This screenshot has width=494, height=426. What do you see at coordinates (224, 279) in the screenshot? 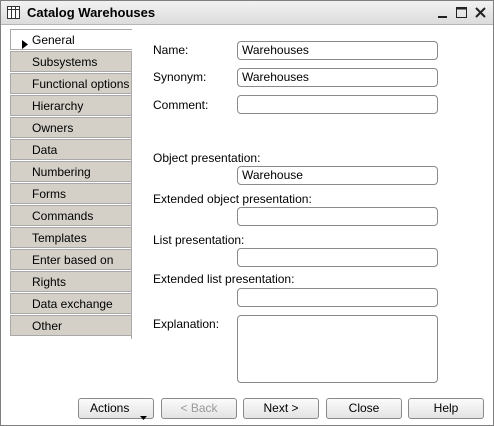
I see `extended-list-presentation-label: Extended list presentation:` at bounding box center [224, 279].